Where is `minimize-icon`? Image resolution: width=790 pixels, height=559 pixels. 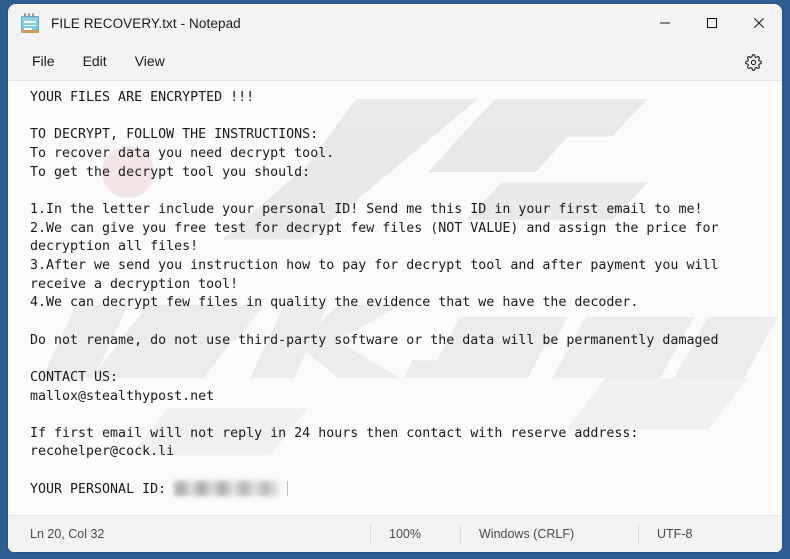 minimize-icon is located at coordinates (664, 23).